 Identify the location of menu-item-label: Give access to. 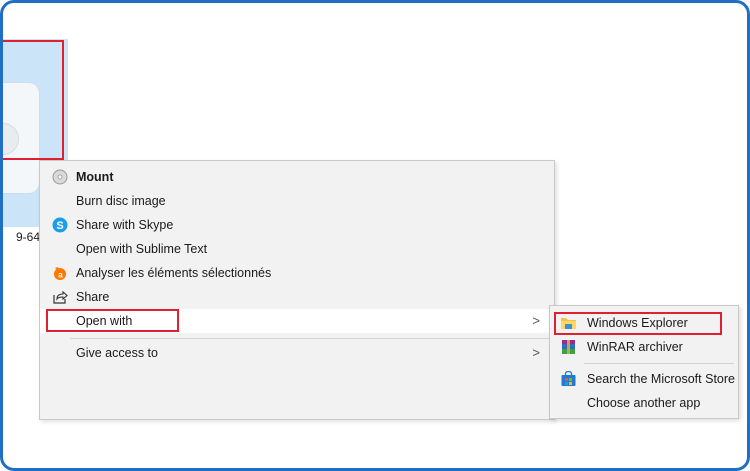
(117, 353).